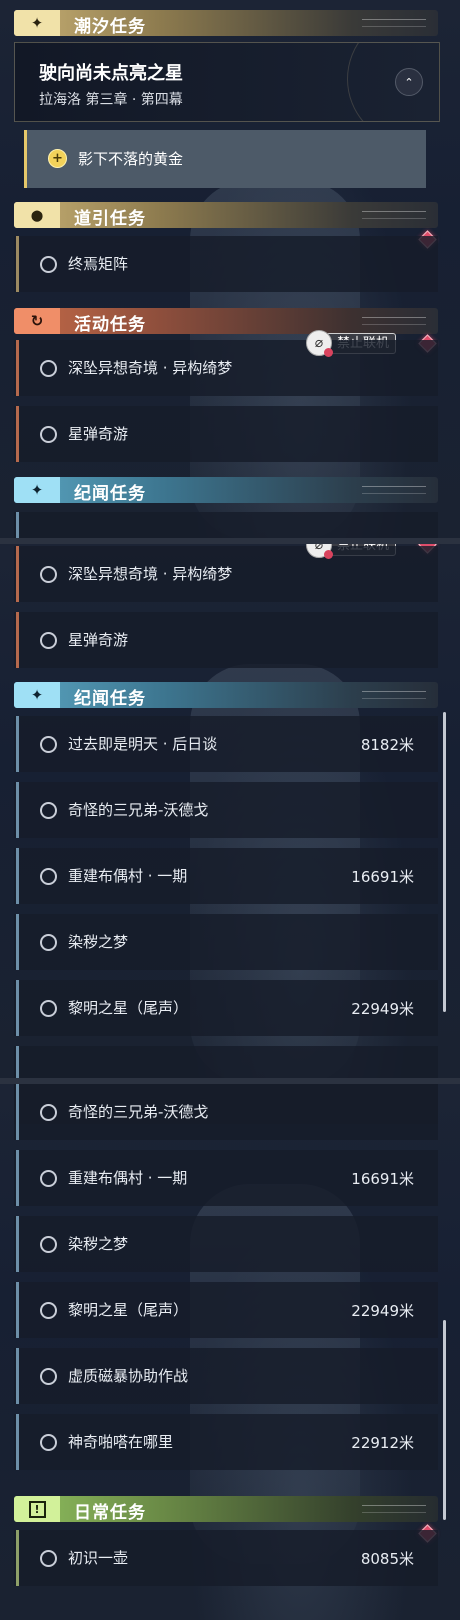 The height and width of the screenshot is (1620, 460). Describe the element at coordinates (143, 744) in the screenshot. I see `quest-name: 过去即是明天 · 后日谈` at that location.